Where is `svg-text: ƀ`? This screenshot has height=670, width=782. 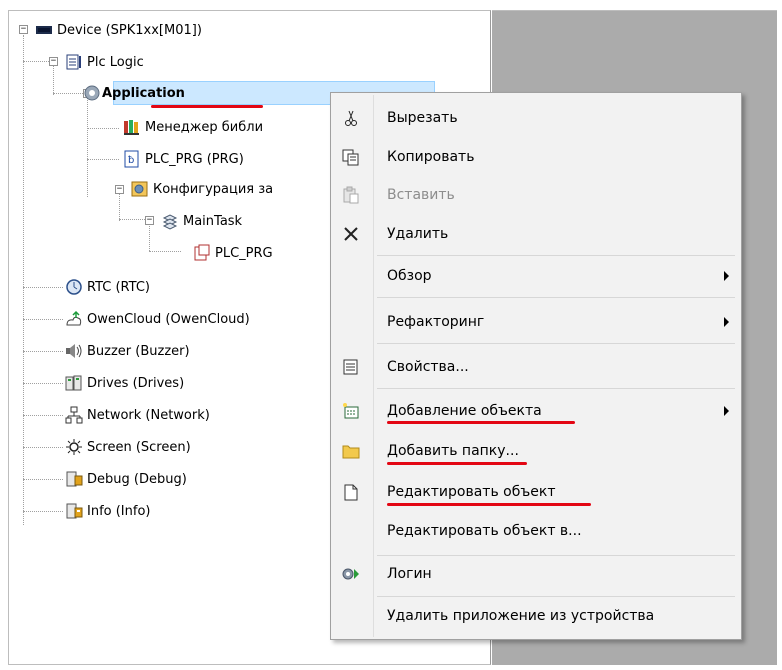
svg-text: ƀ is located at coordinates (131, 160).